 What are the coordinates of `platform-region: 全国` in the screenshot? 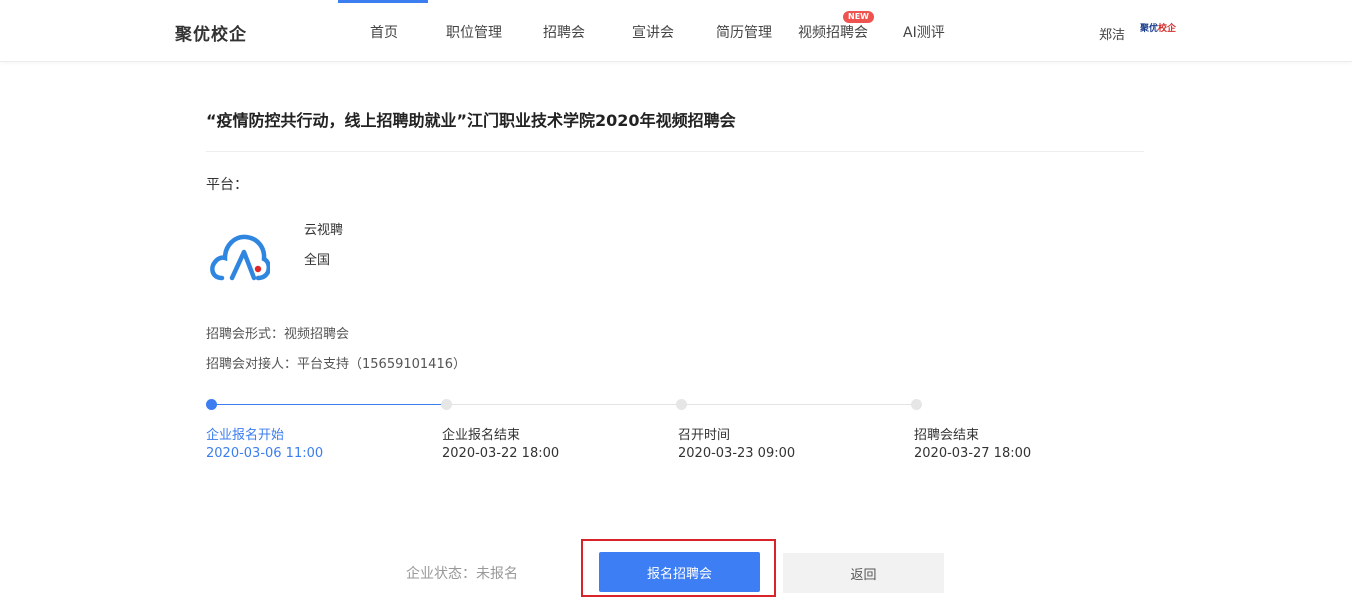 It's located at (317, 260).